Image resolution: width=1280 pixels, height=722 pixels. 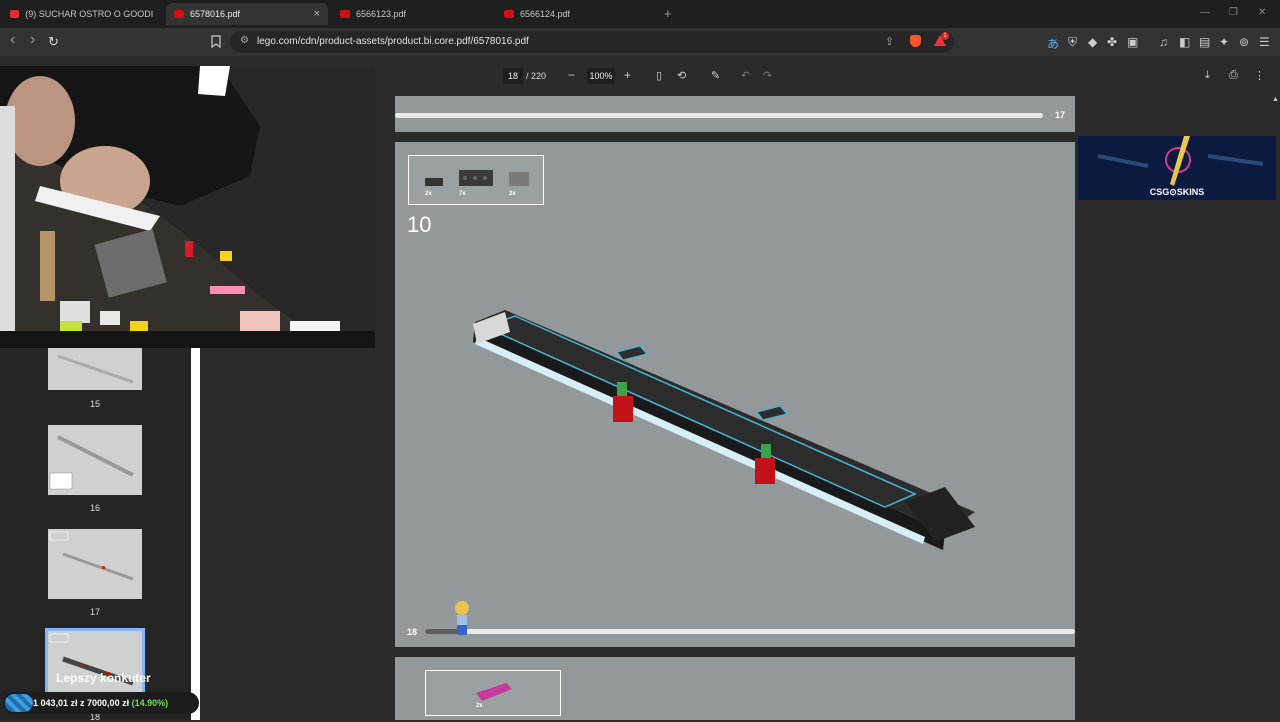 What do you see at coordinates (745, 75) in the screenshot?
I see `undo-icon: ↶` at bounding box center [745, 75].